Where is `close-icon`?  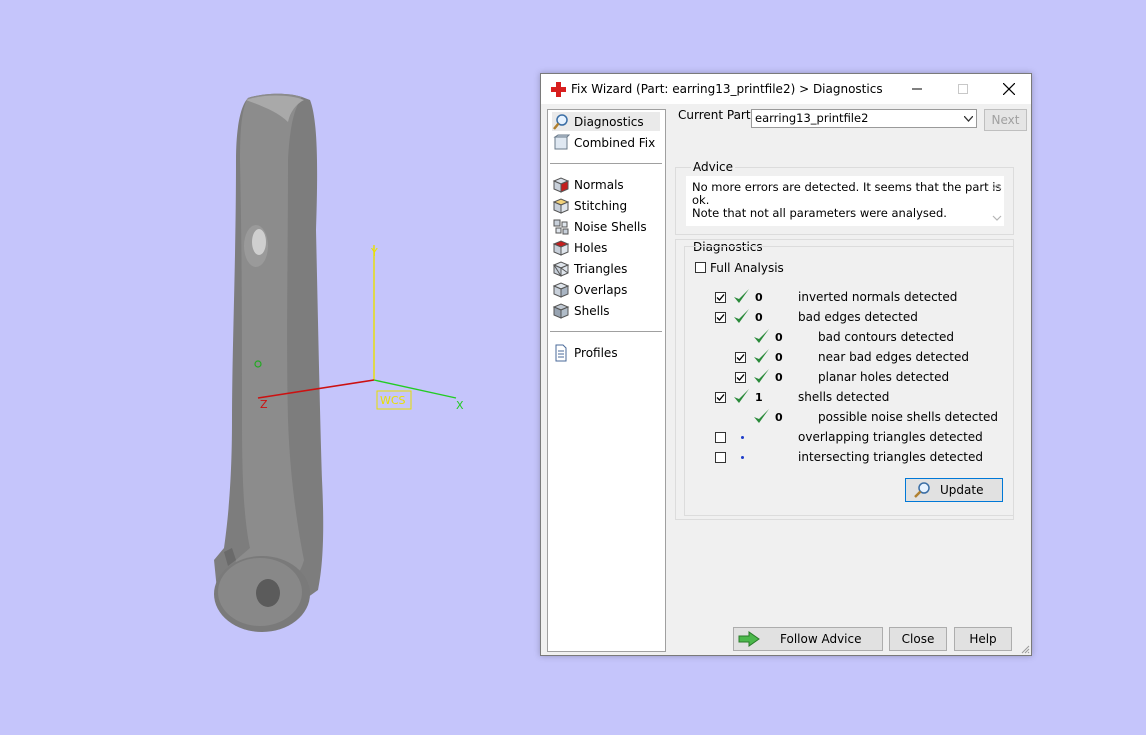
close-icon is located at coordinates (1009, 89).